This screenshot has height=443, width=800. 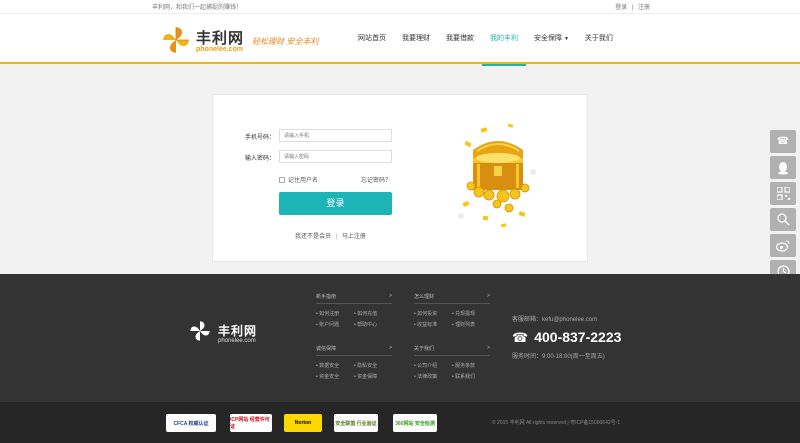 I want to click on footer-link: 隐私安全, so click(x=373, y=365).